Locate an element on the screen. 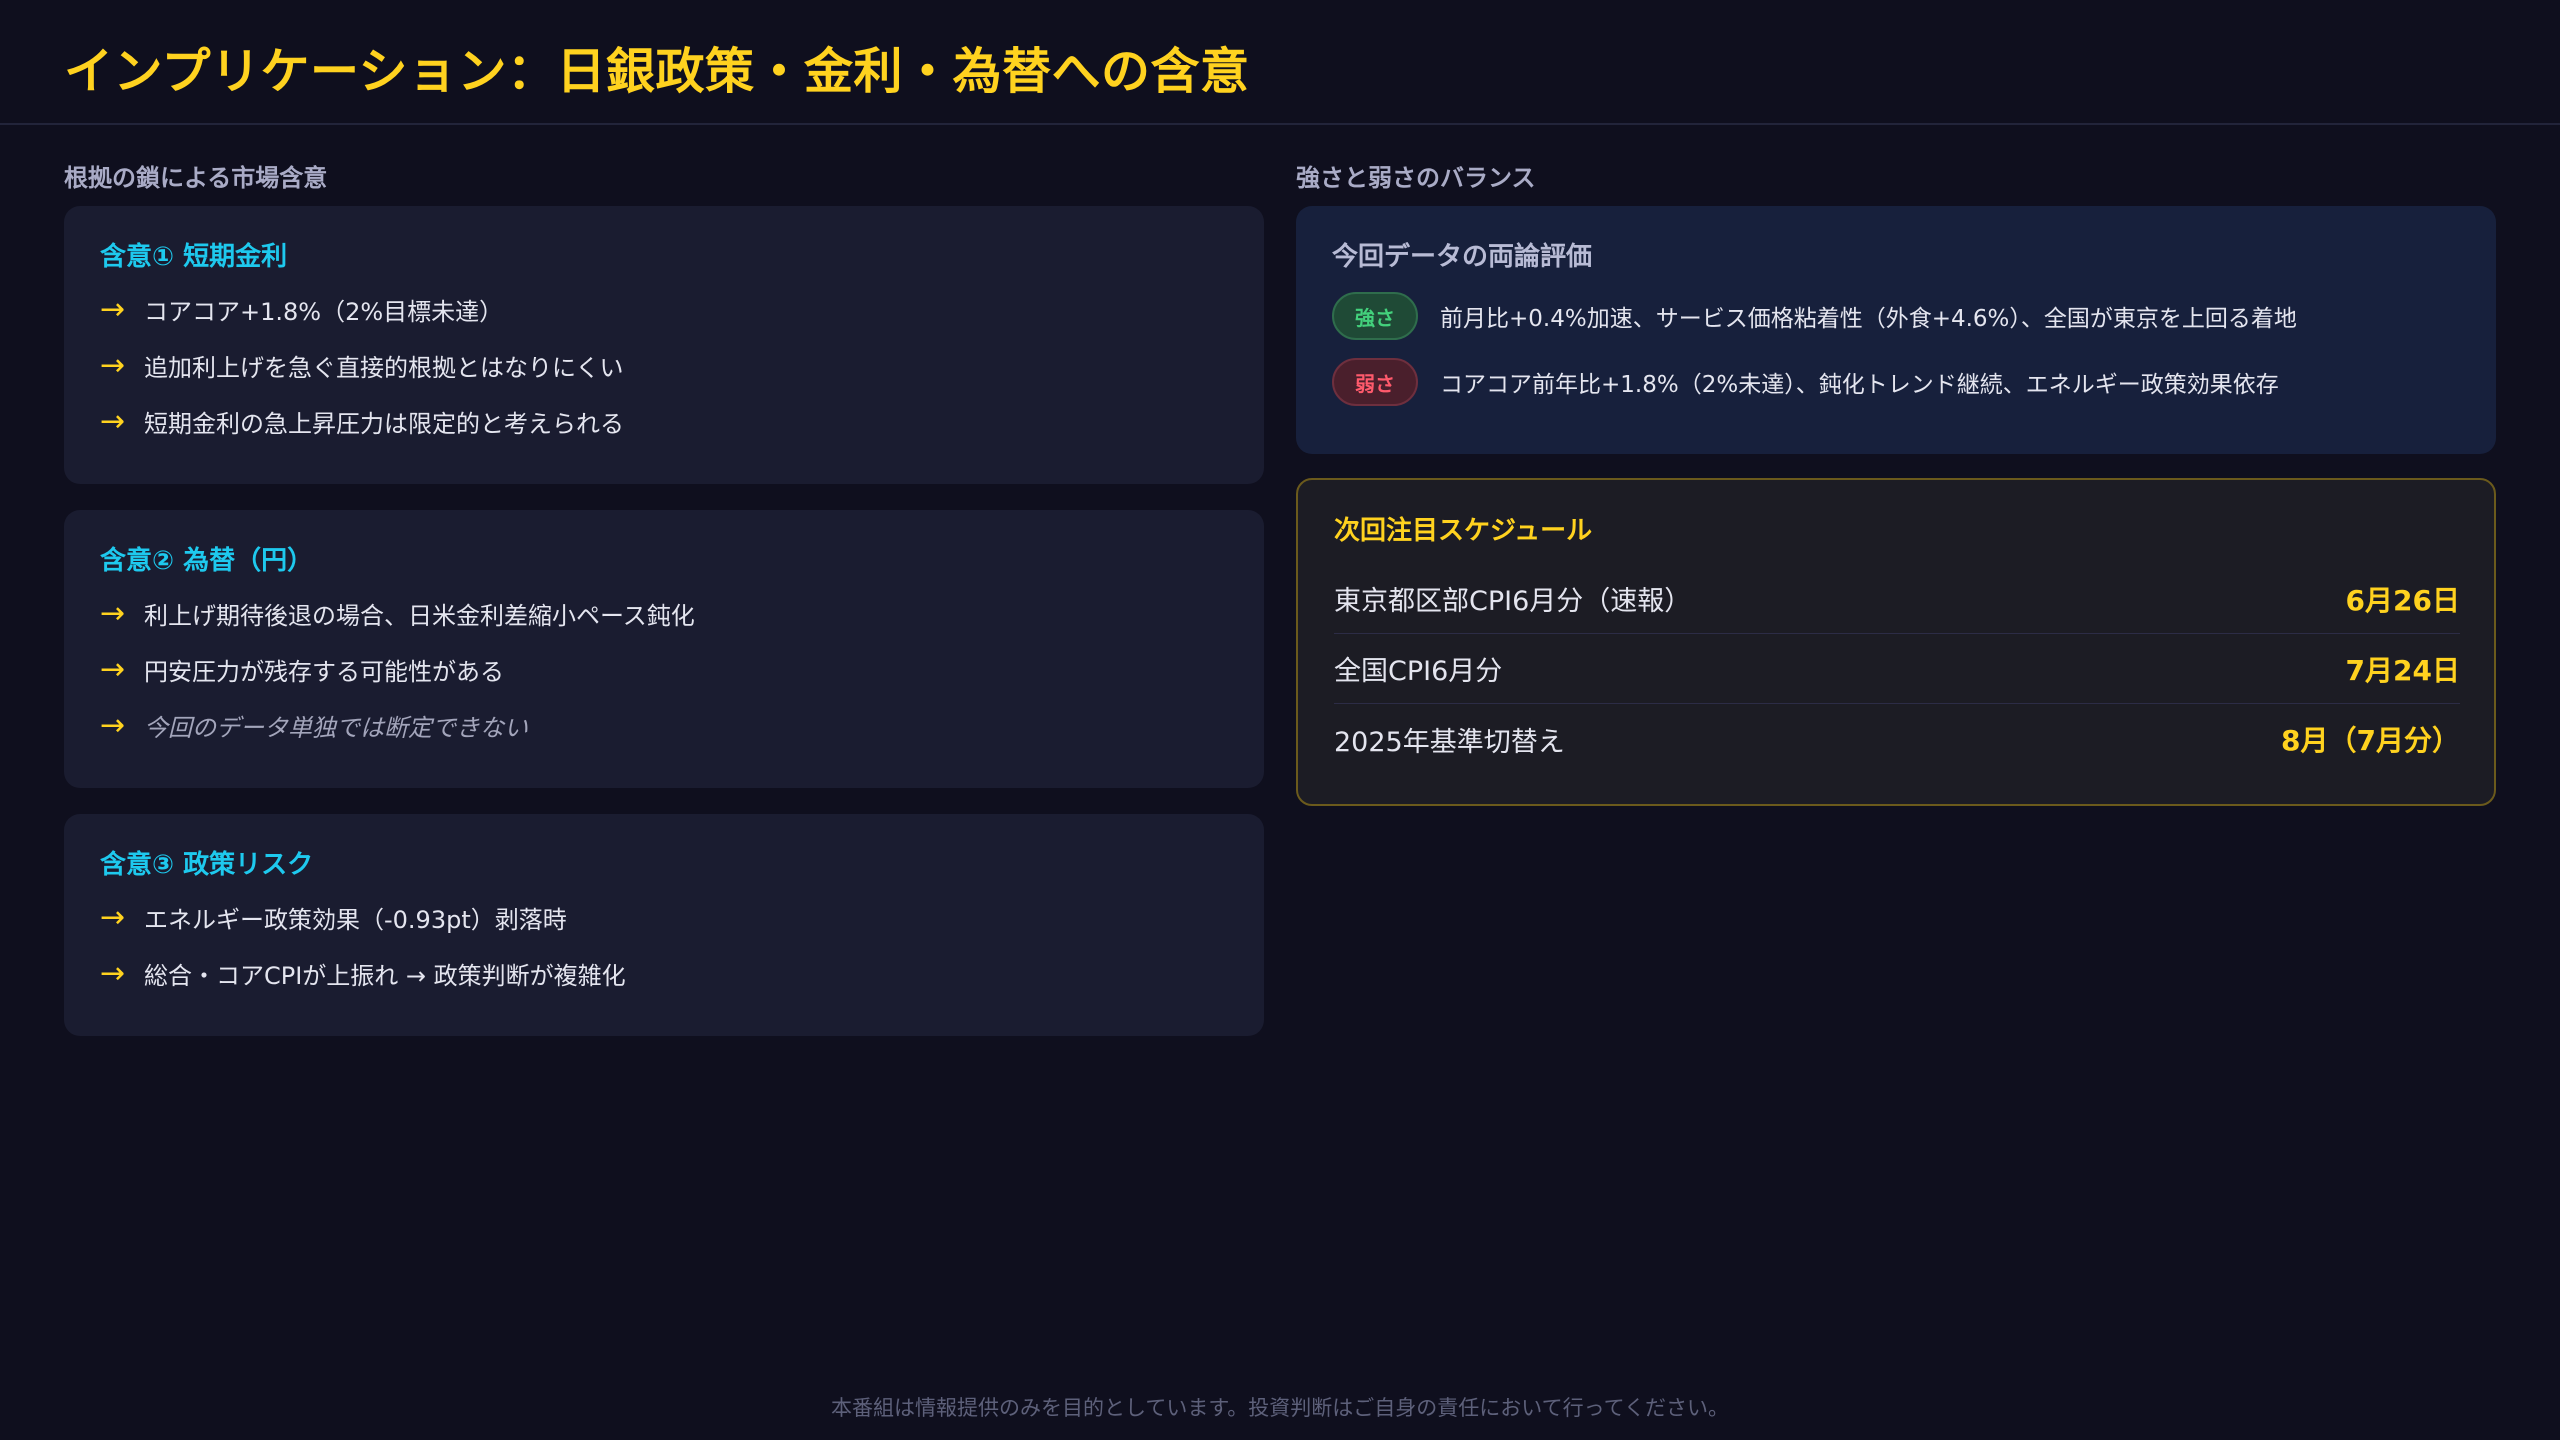  weakness-badge: 弱さ is located at coordinates (1375, 382).